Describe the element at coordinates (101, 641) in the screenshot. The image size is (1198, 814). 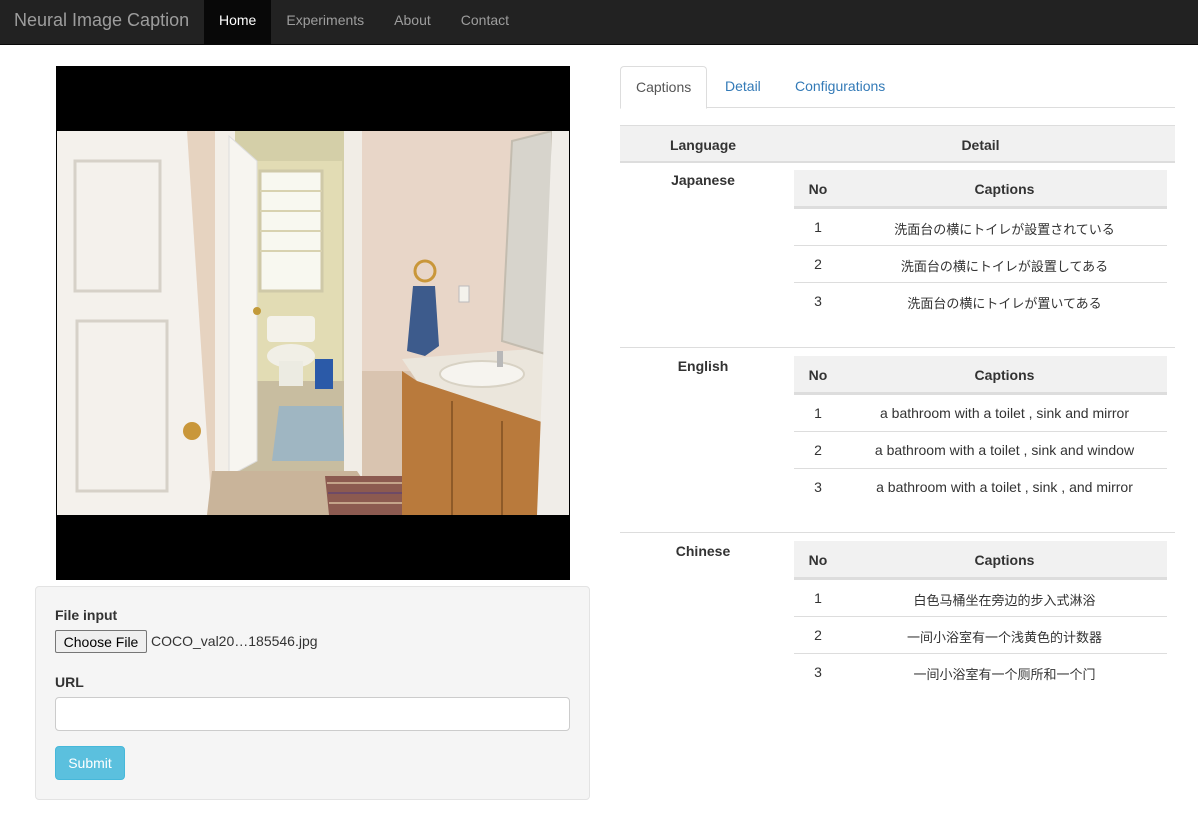
I see `choose-file-button: Choose File` at that location.